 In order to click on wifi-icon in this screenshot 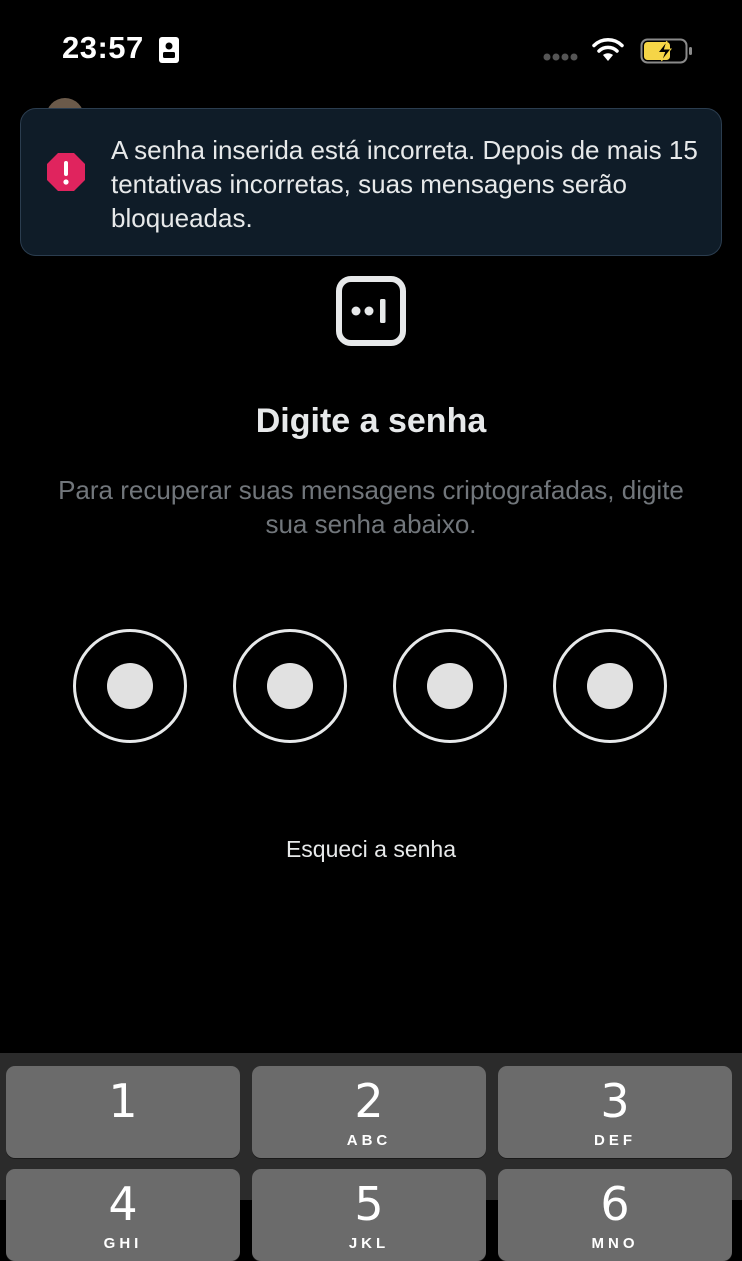, I will do `click(608, 49)`.